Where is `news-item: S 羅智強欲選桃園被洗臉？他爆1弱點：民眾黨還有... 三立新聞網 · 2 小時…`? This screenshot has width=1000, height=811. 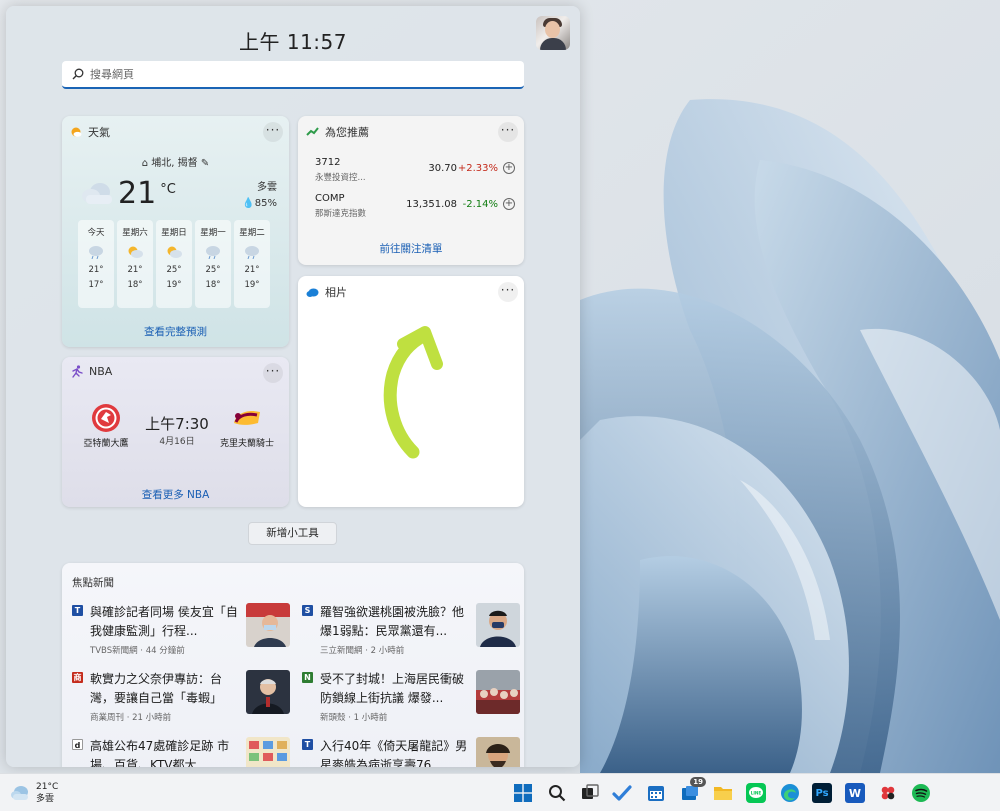 news-item: S 羅智強欲選桃園被洗臉？他爆1弱點：民眾黨還有... 三立新聞網 · 2 小時… is located at coordinates (413, 634).